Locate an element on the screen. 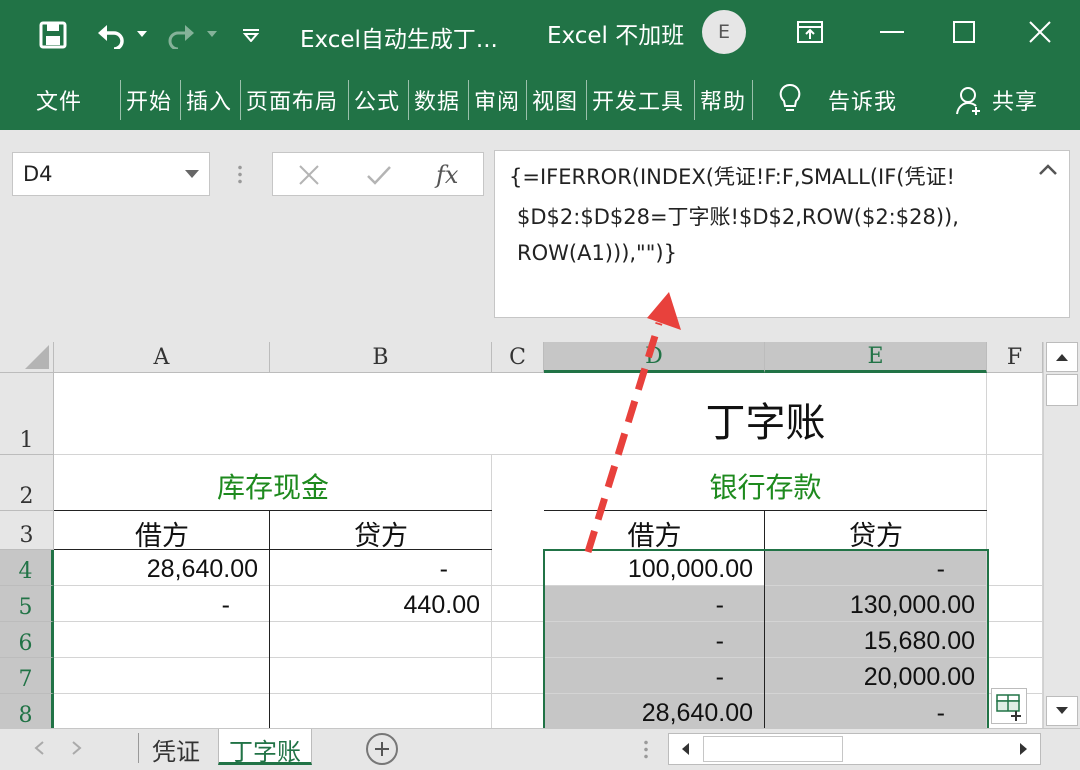 This screenshot has height=770, width=1080. scroll-right-icon is located at coordinates (1024, 749).